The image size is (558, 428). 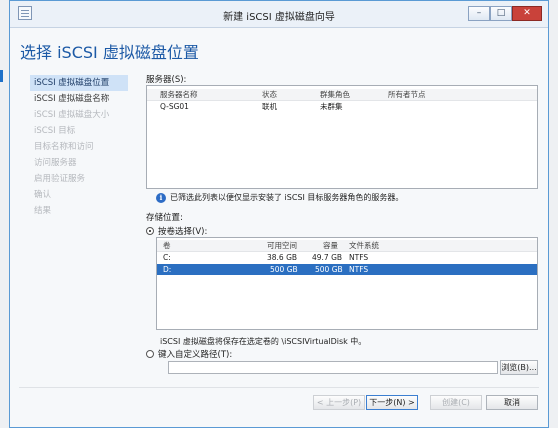 I want to click on nav-item-size: iSCSI 虚拟磁盘大小, so click(x=72, y=115).